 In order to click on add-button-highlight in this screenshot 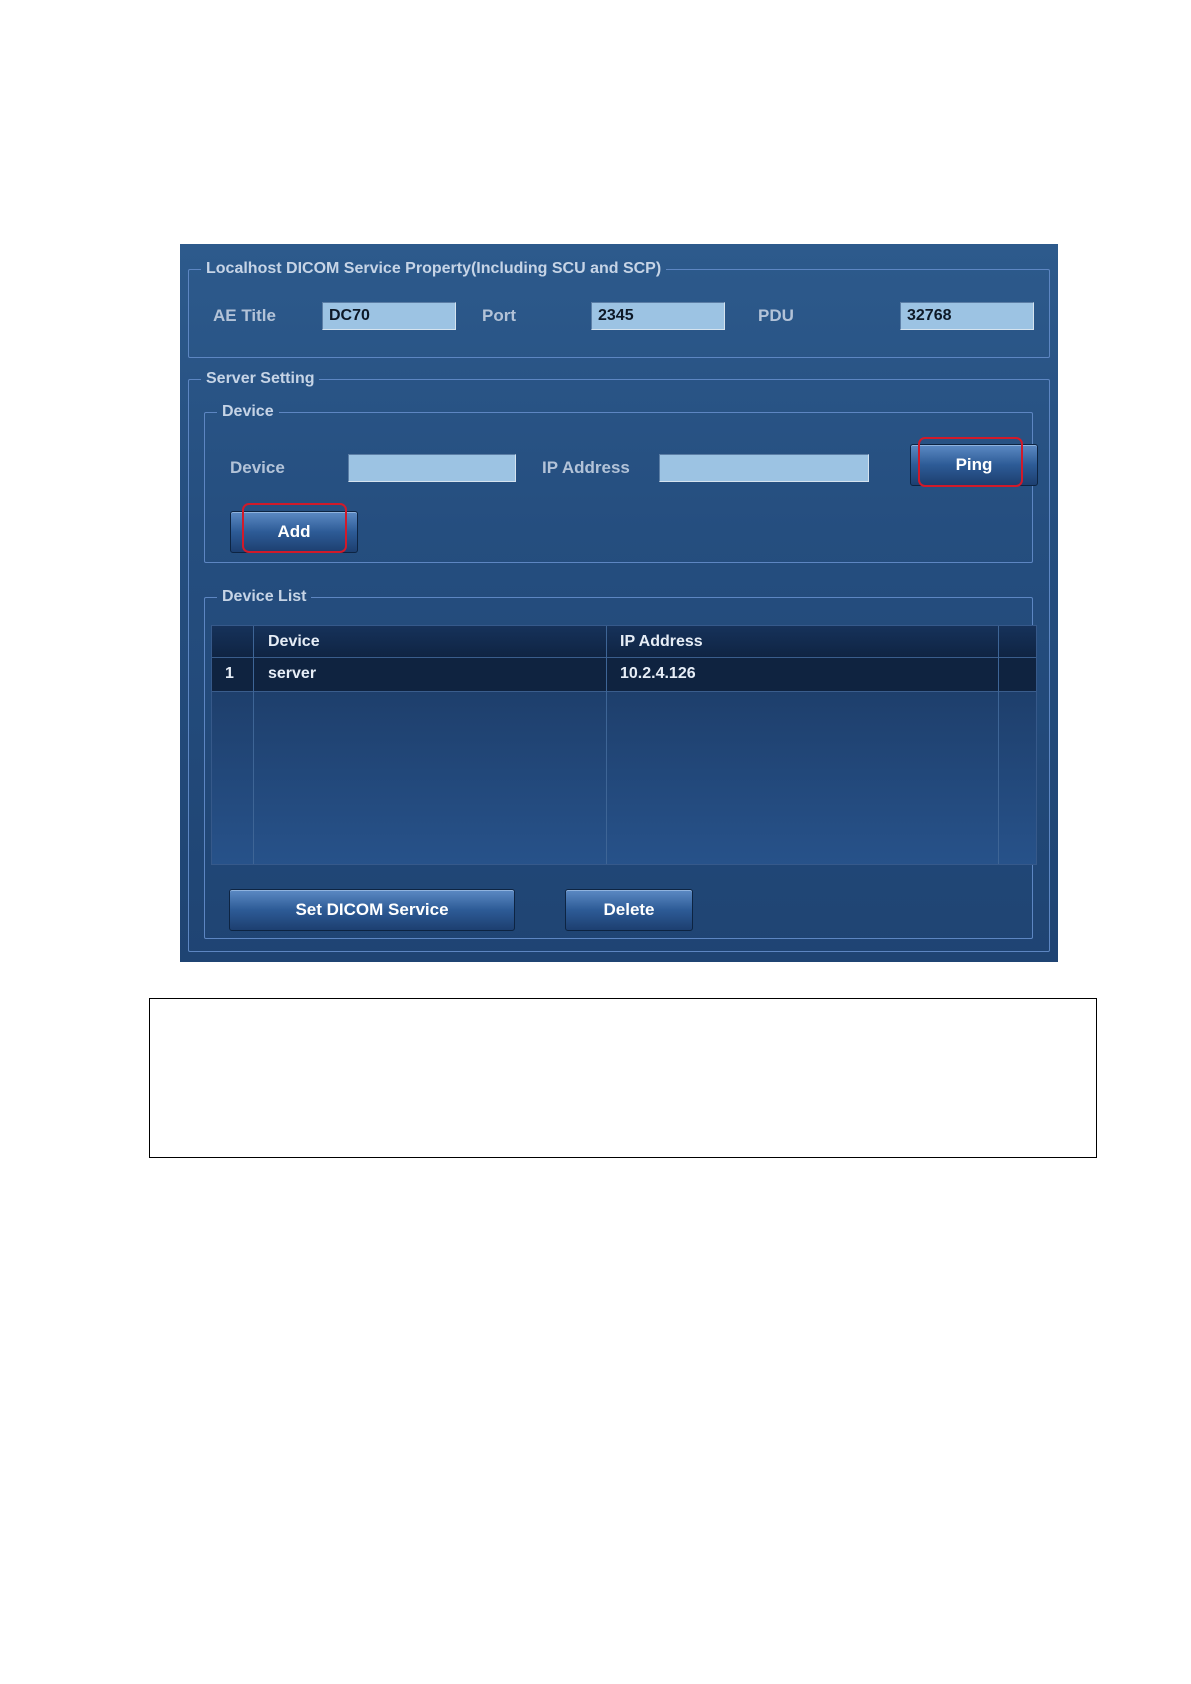, I will do `click(294, 528)`.